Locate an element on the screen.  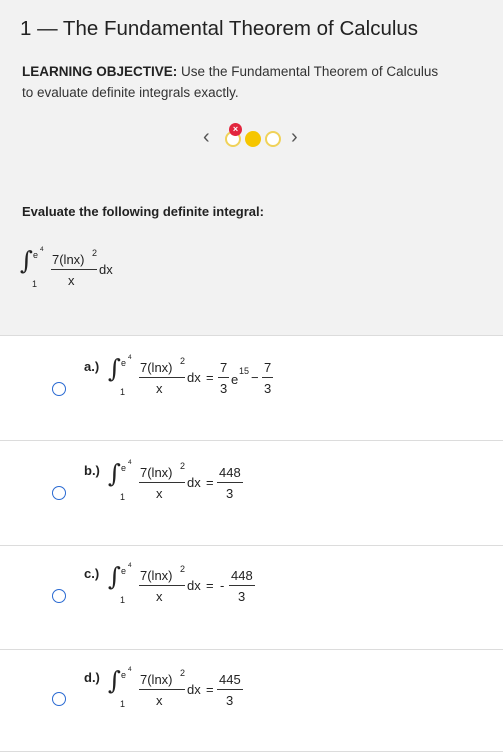
answer-frac1-bar is located at coordinates (223, 377).